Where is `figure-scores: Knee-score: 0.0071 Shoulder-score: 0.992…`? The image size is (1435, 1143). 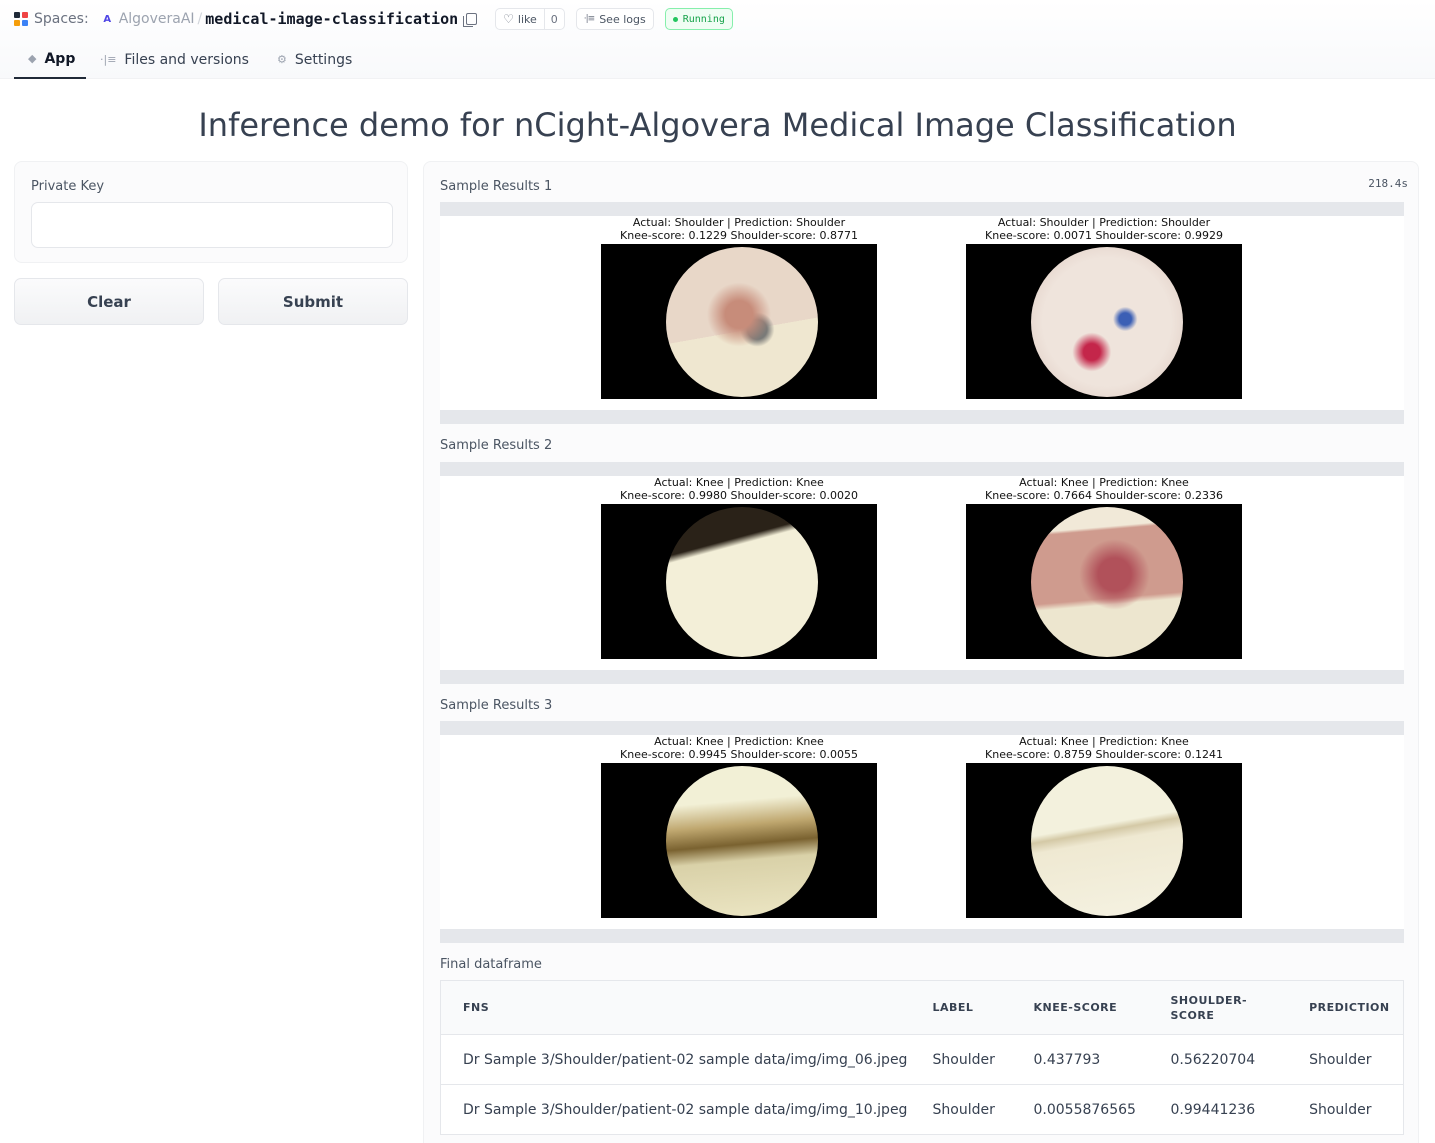
figure-scores: Knee-score: 0.0071 Shoulder-score: 0.992… is located at coordinates (1104, 235).